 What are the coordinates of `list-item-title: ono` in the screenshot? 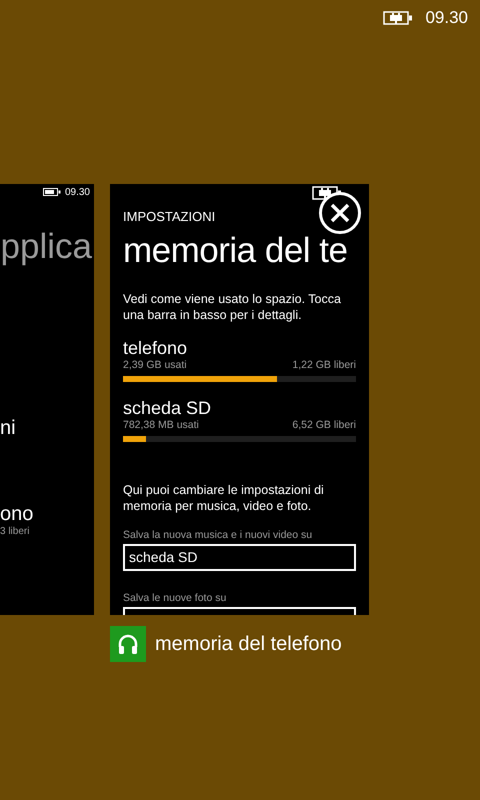 It's located at (17, 514).